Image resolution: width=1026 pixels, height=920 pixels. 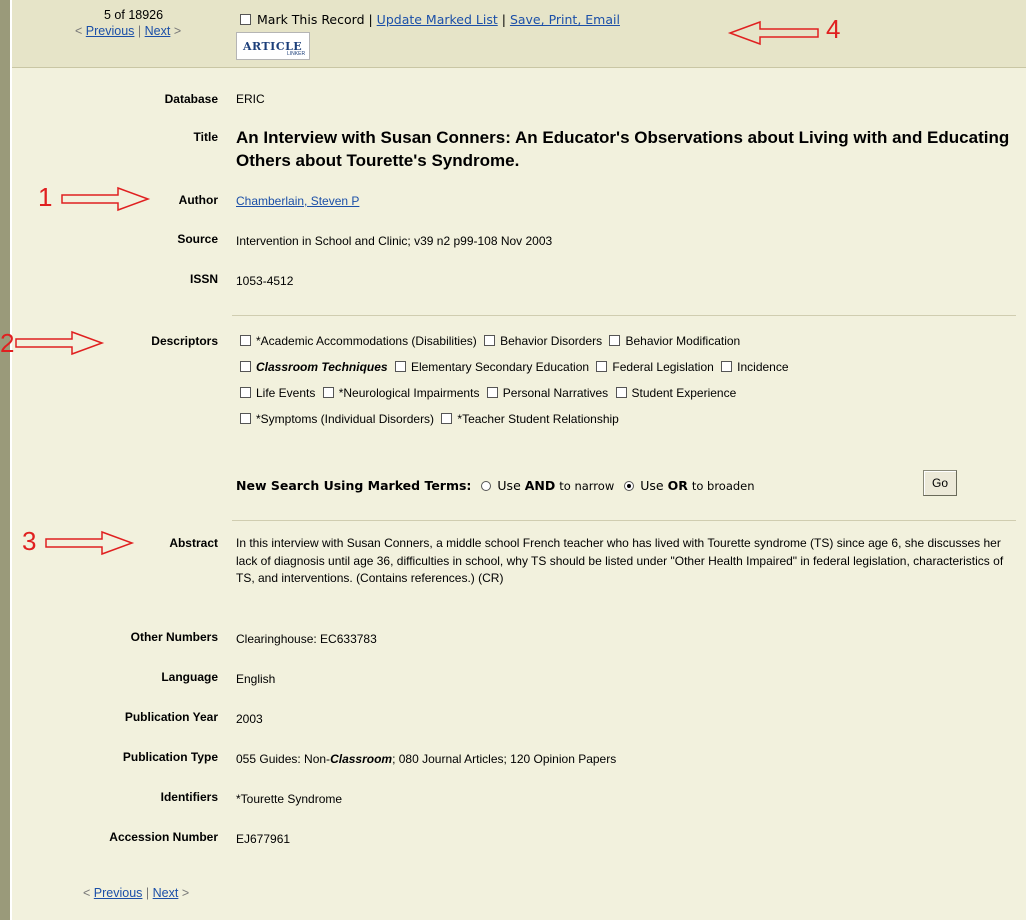 I want to click on publication-type-highlight: Classroom, so click(x=361, y=759).